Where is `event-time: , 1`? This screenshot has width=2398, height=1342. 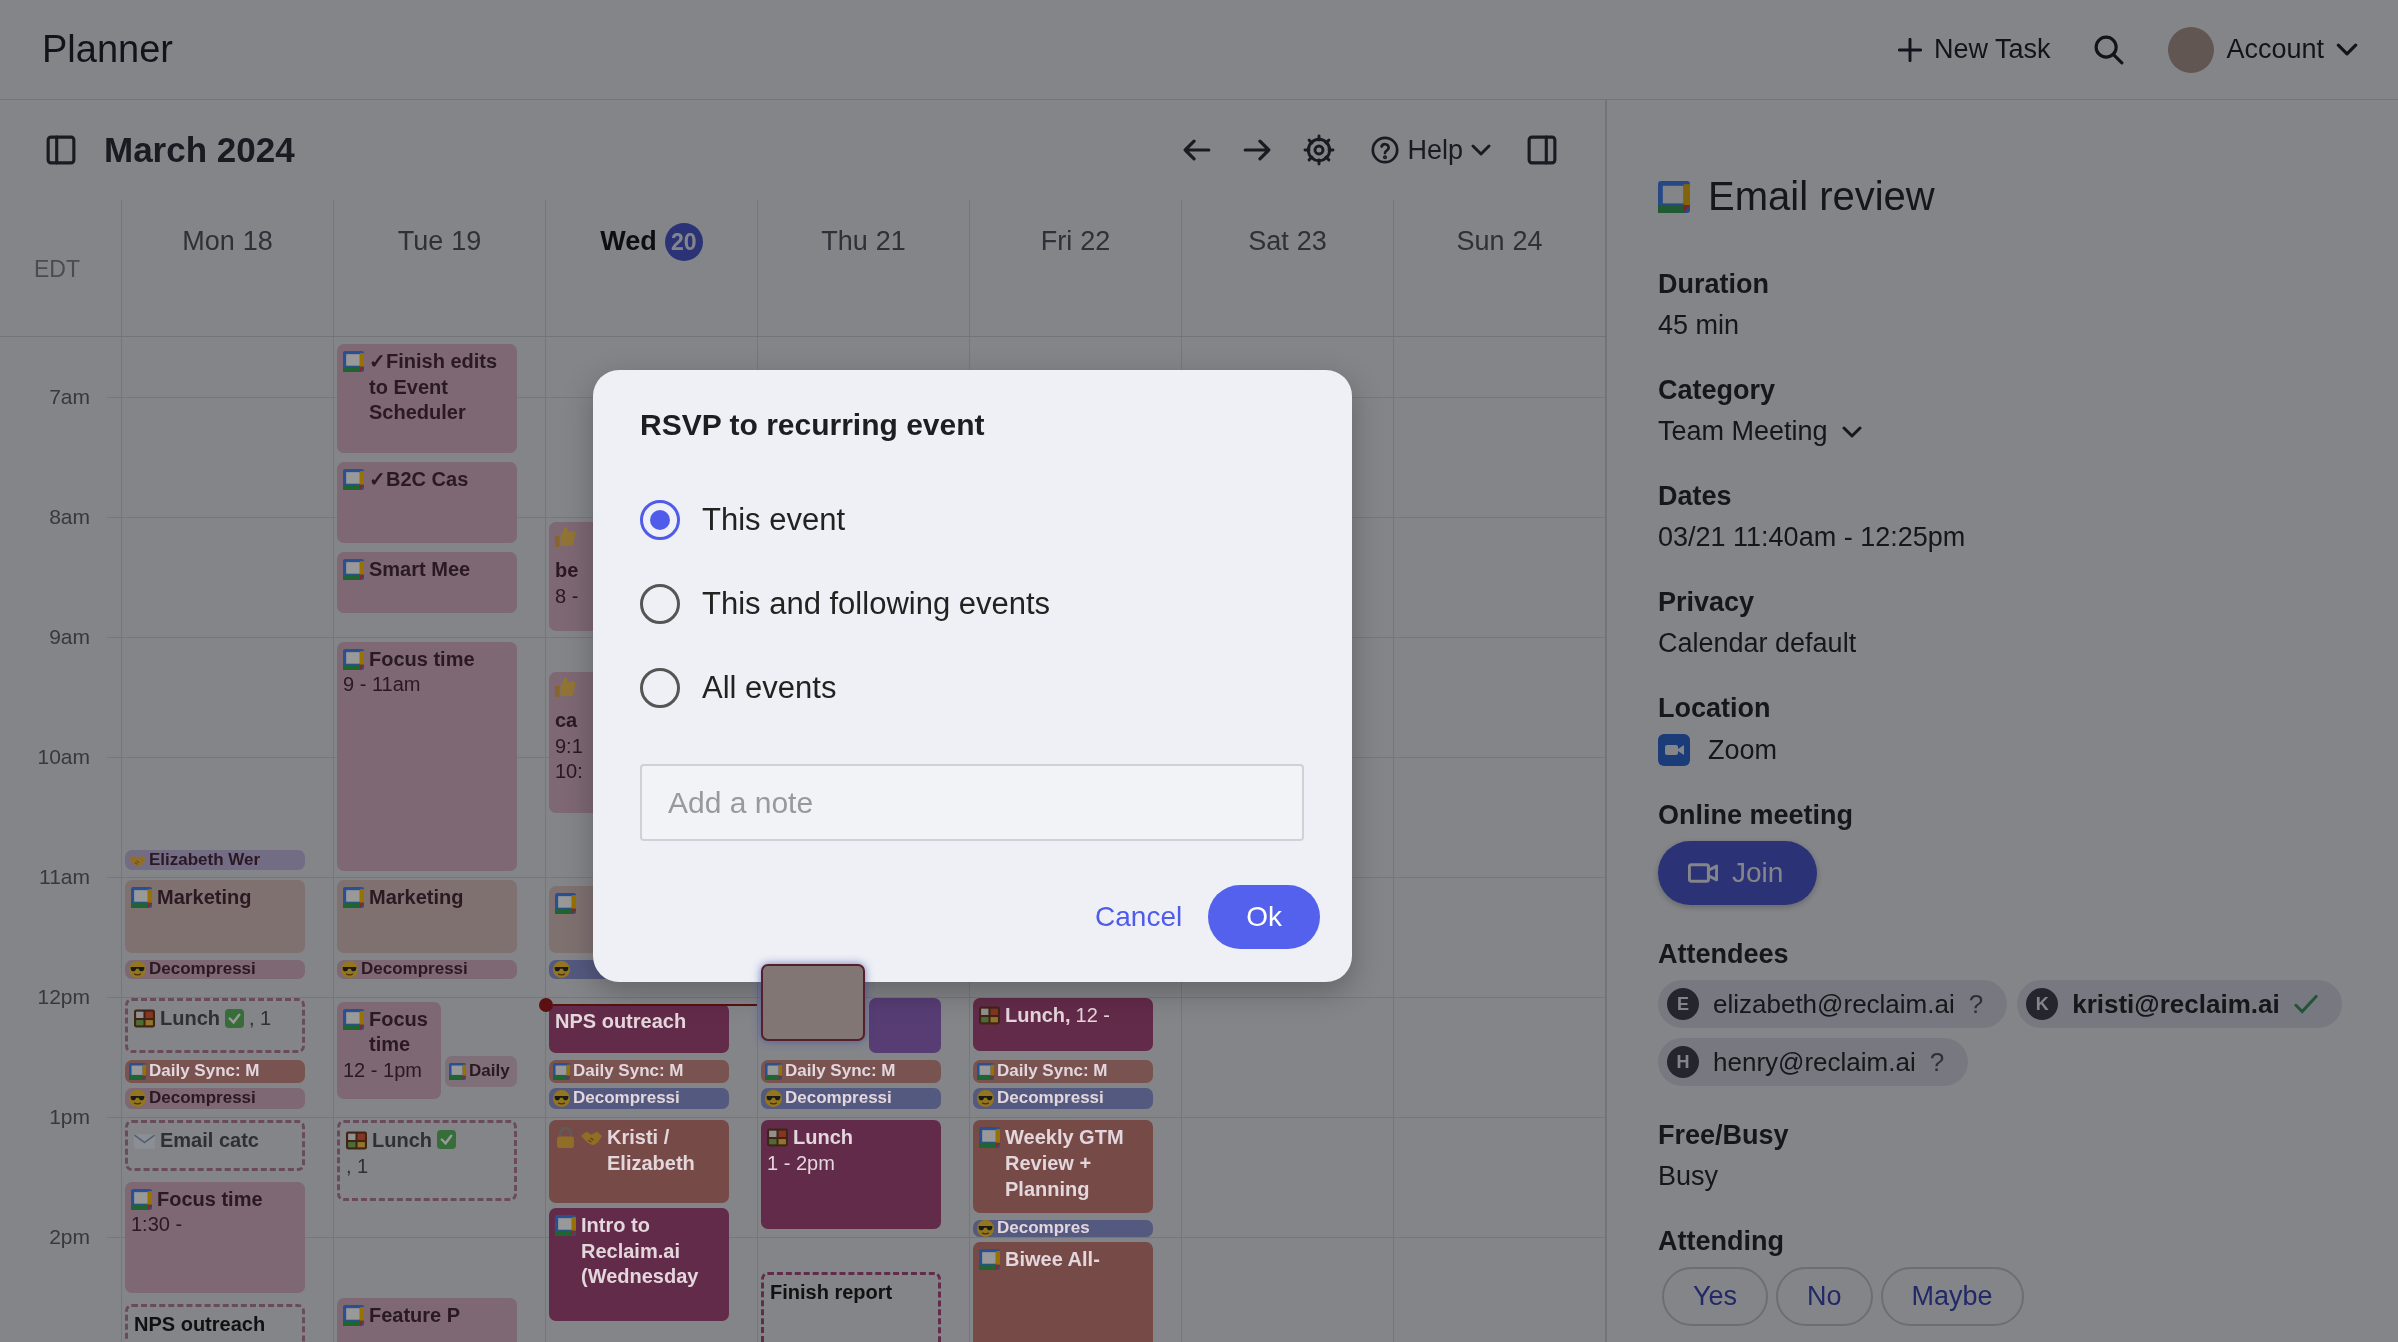
event-time: , 1 is located at coordinates (260, 1018).